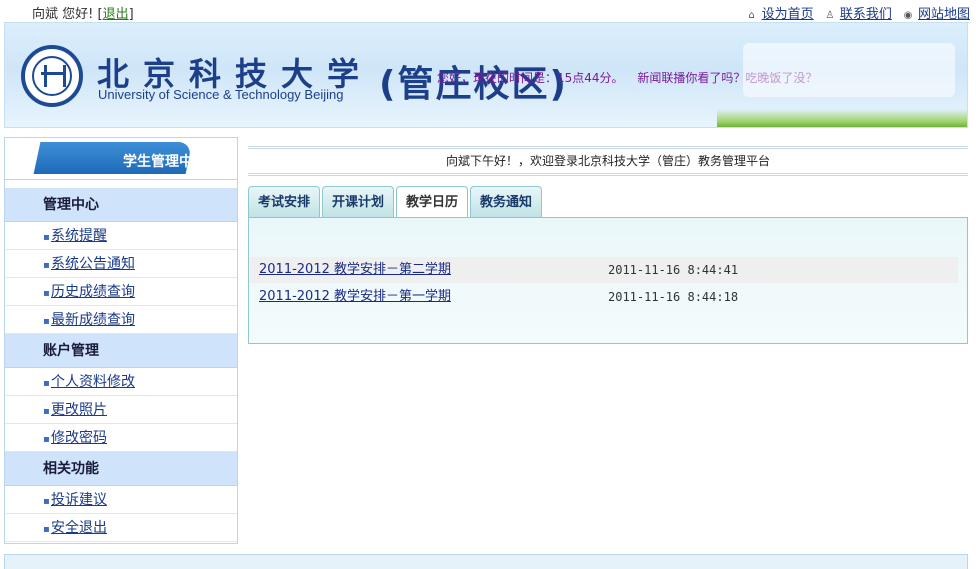 Image resolution: width=976 pixels, height=569 pixels. I want to click on calendar-link: 2011-2012 教学安排－第二学期, so click(355, 270).